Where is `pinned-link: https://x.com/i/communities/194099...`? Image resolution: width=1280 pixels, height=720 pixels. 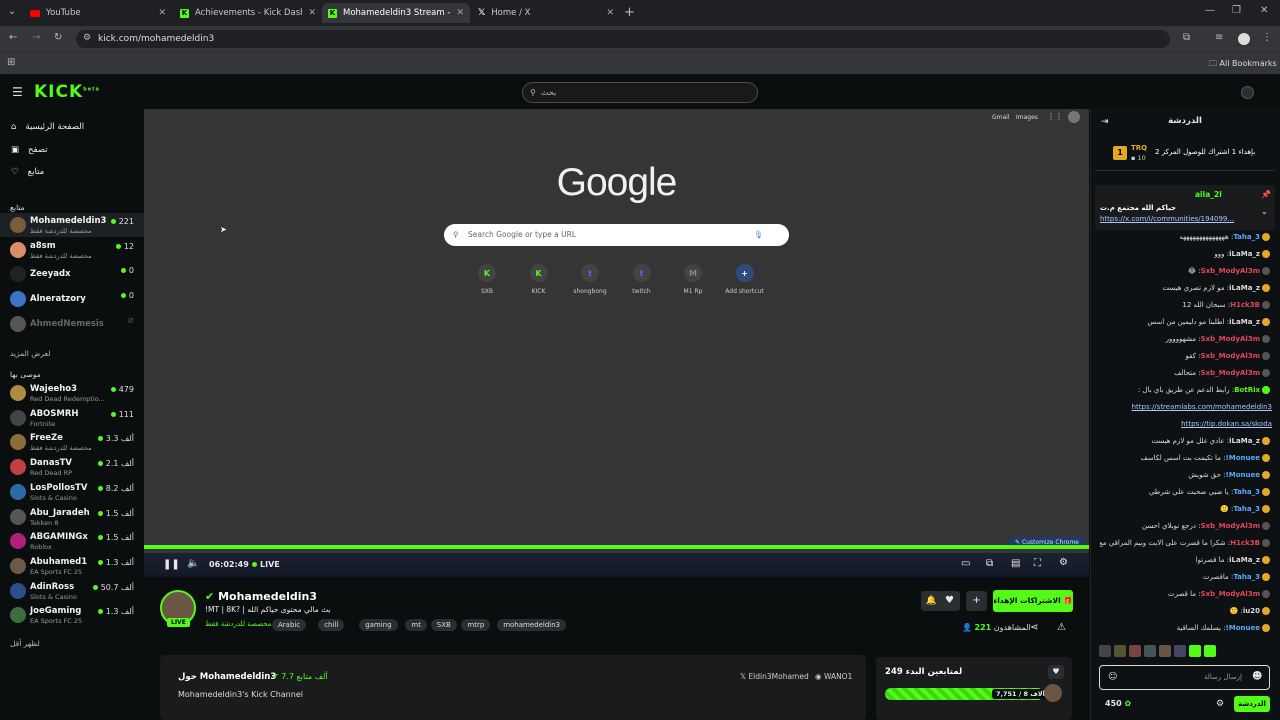
pinned-link: https://x.com/i/communities/194099... is located at coordinates (1175, 219).